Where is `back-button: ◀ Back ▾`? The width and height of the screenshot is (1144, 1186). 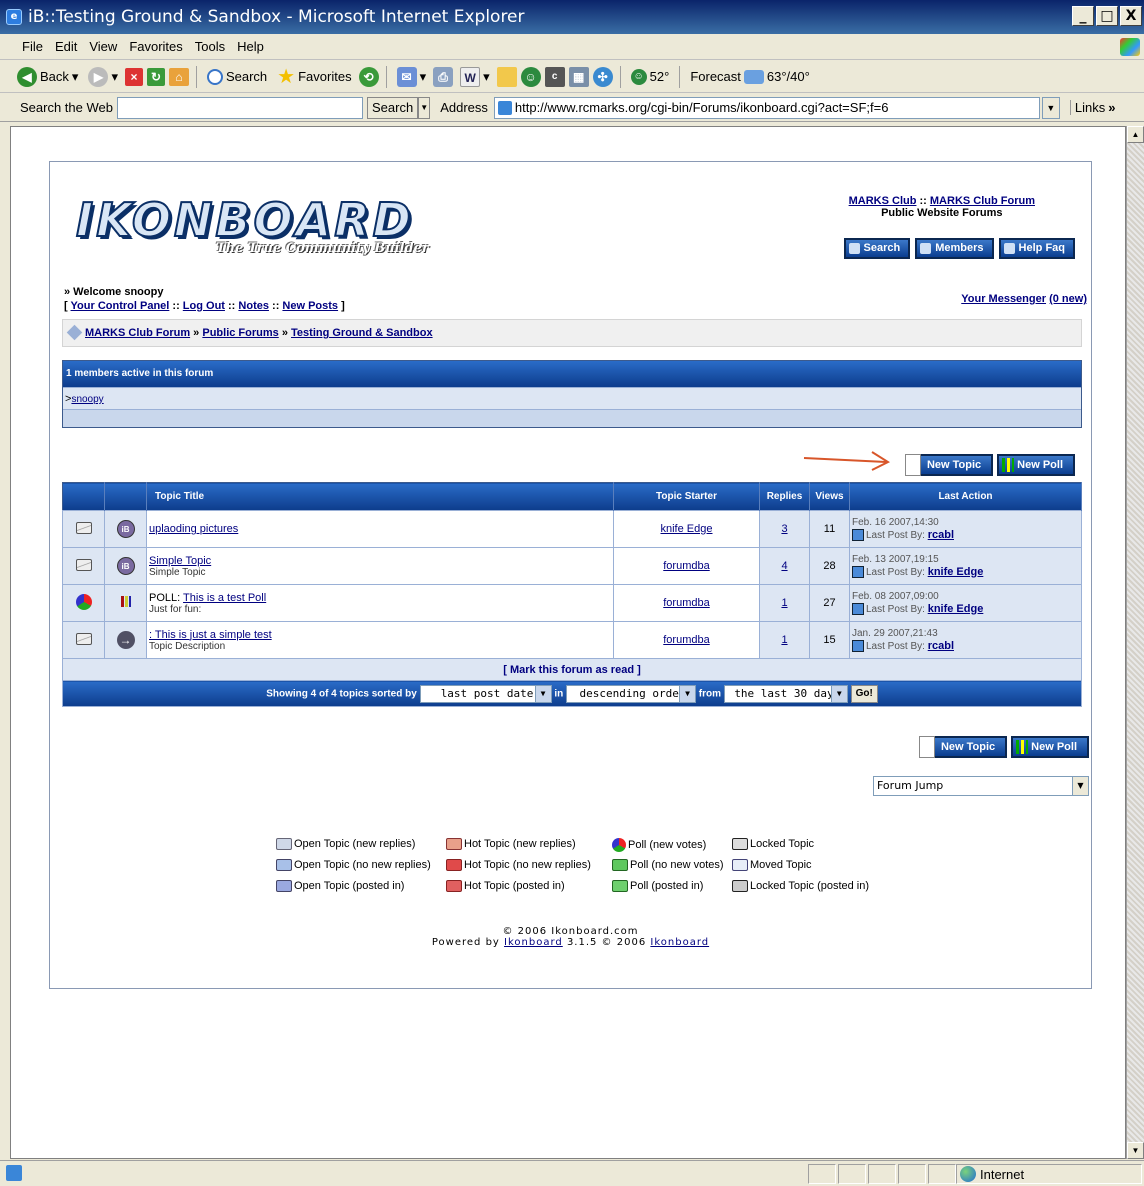 back-button: ◀ Back ▾ is located at coordinates (47, 76).